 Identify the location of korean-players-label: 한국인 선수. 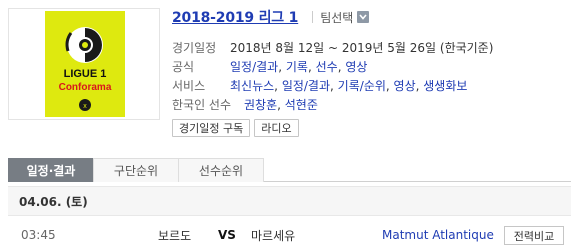
(202, 105).